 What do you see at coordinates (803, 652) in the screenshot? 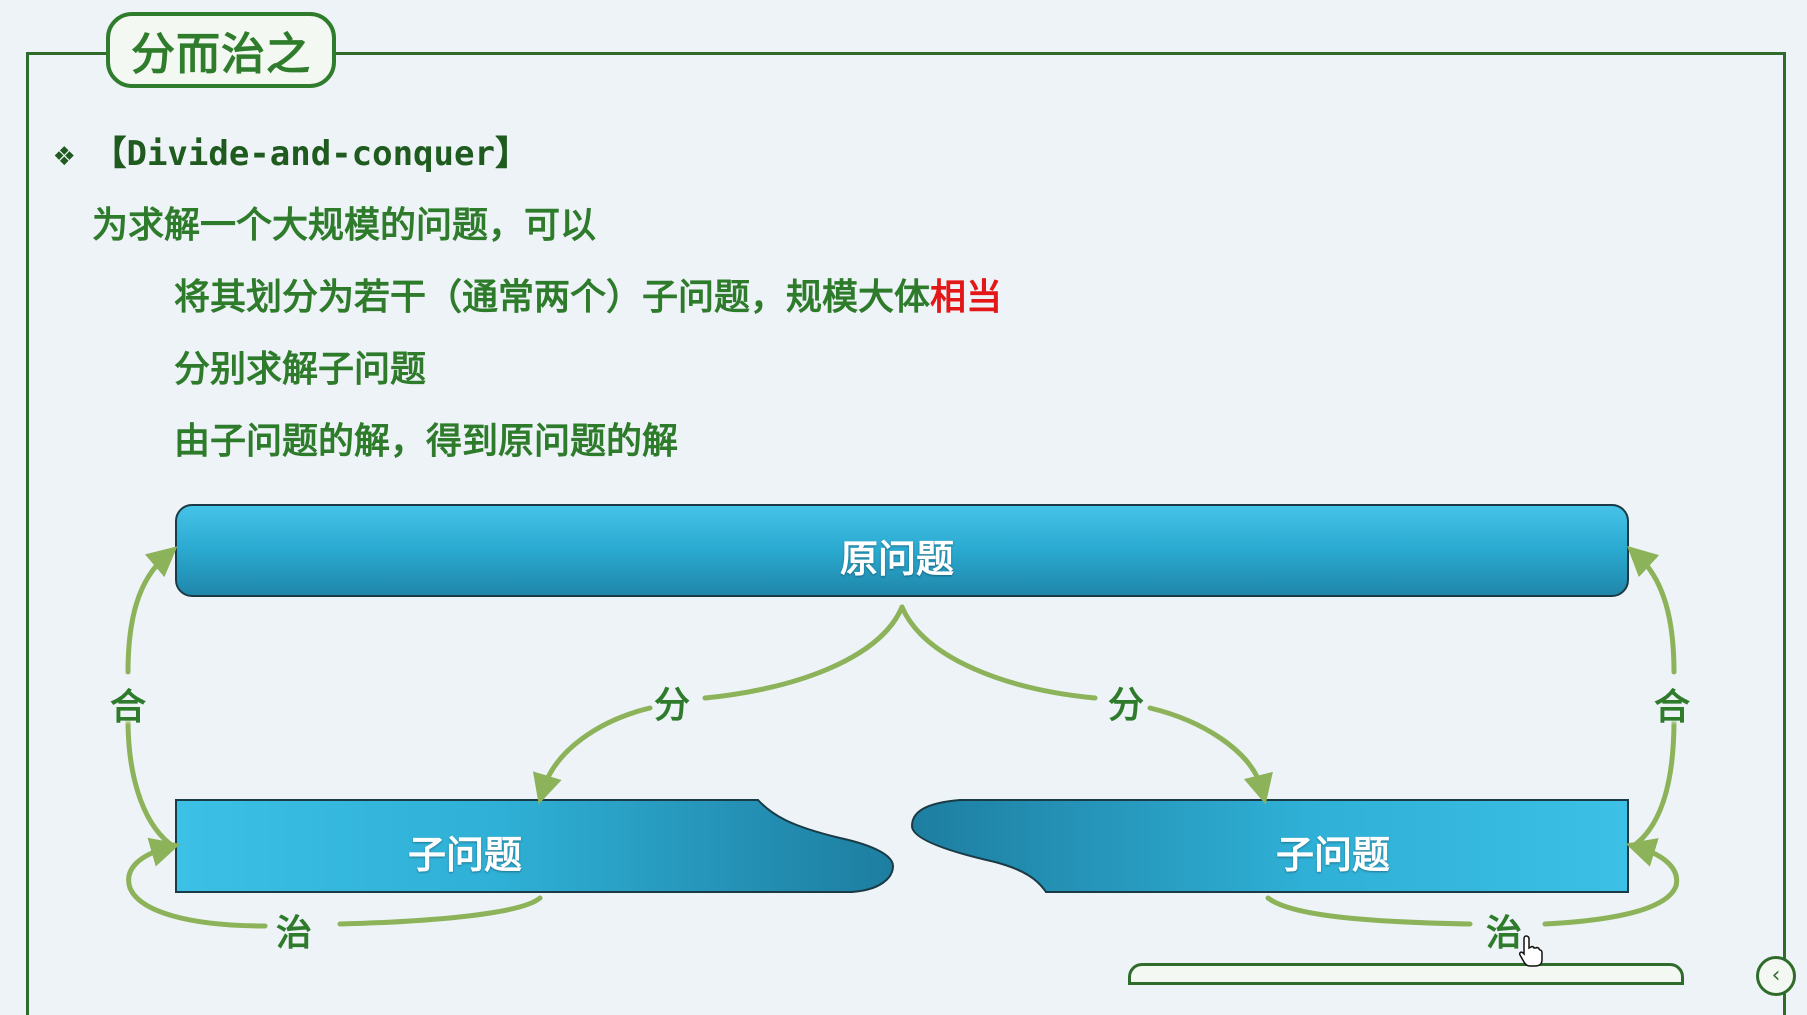
I see `divide-arrow-left` at bounding box center [803, 652].